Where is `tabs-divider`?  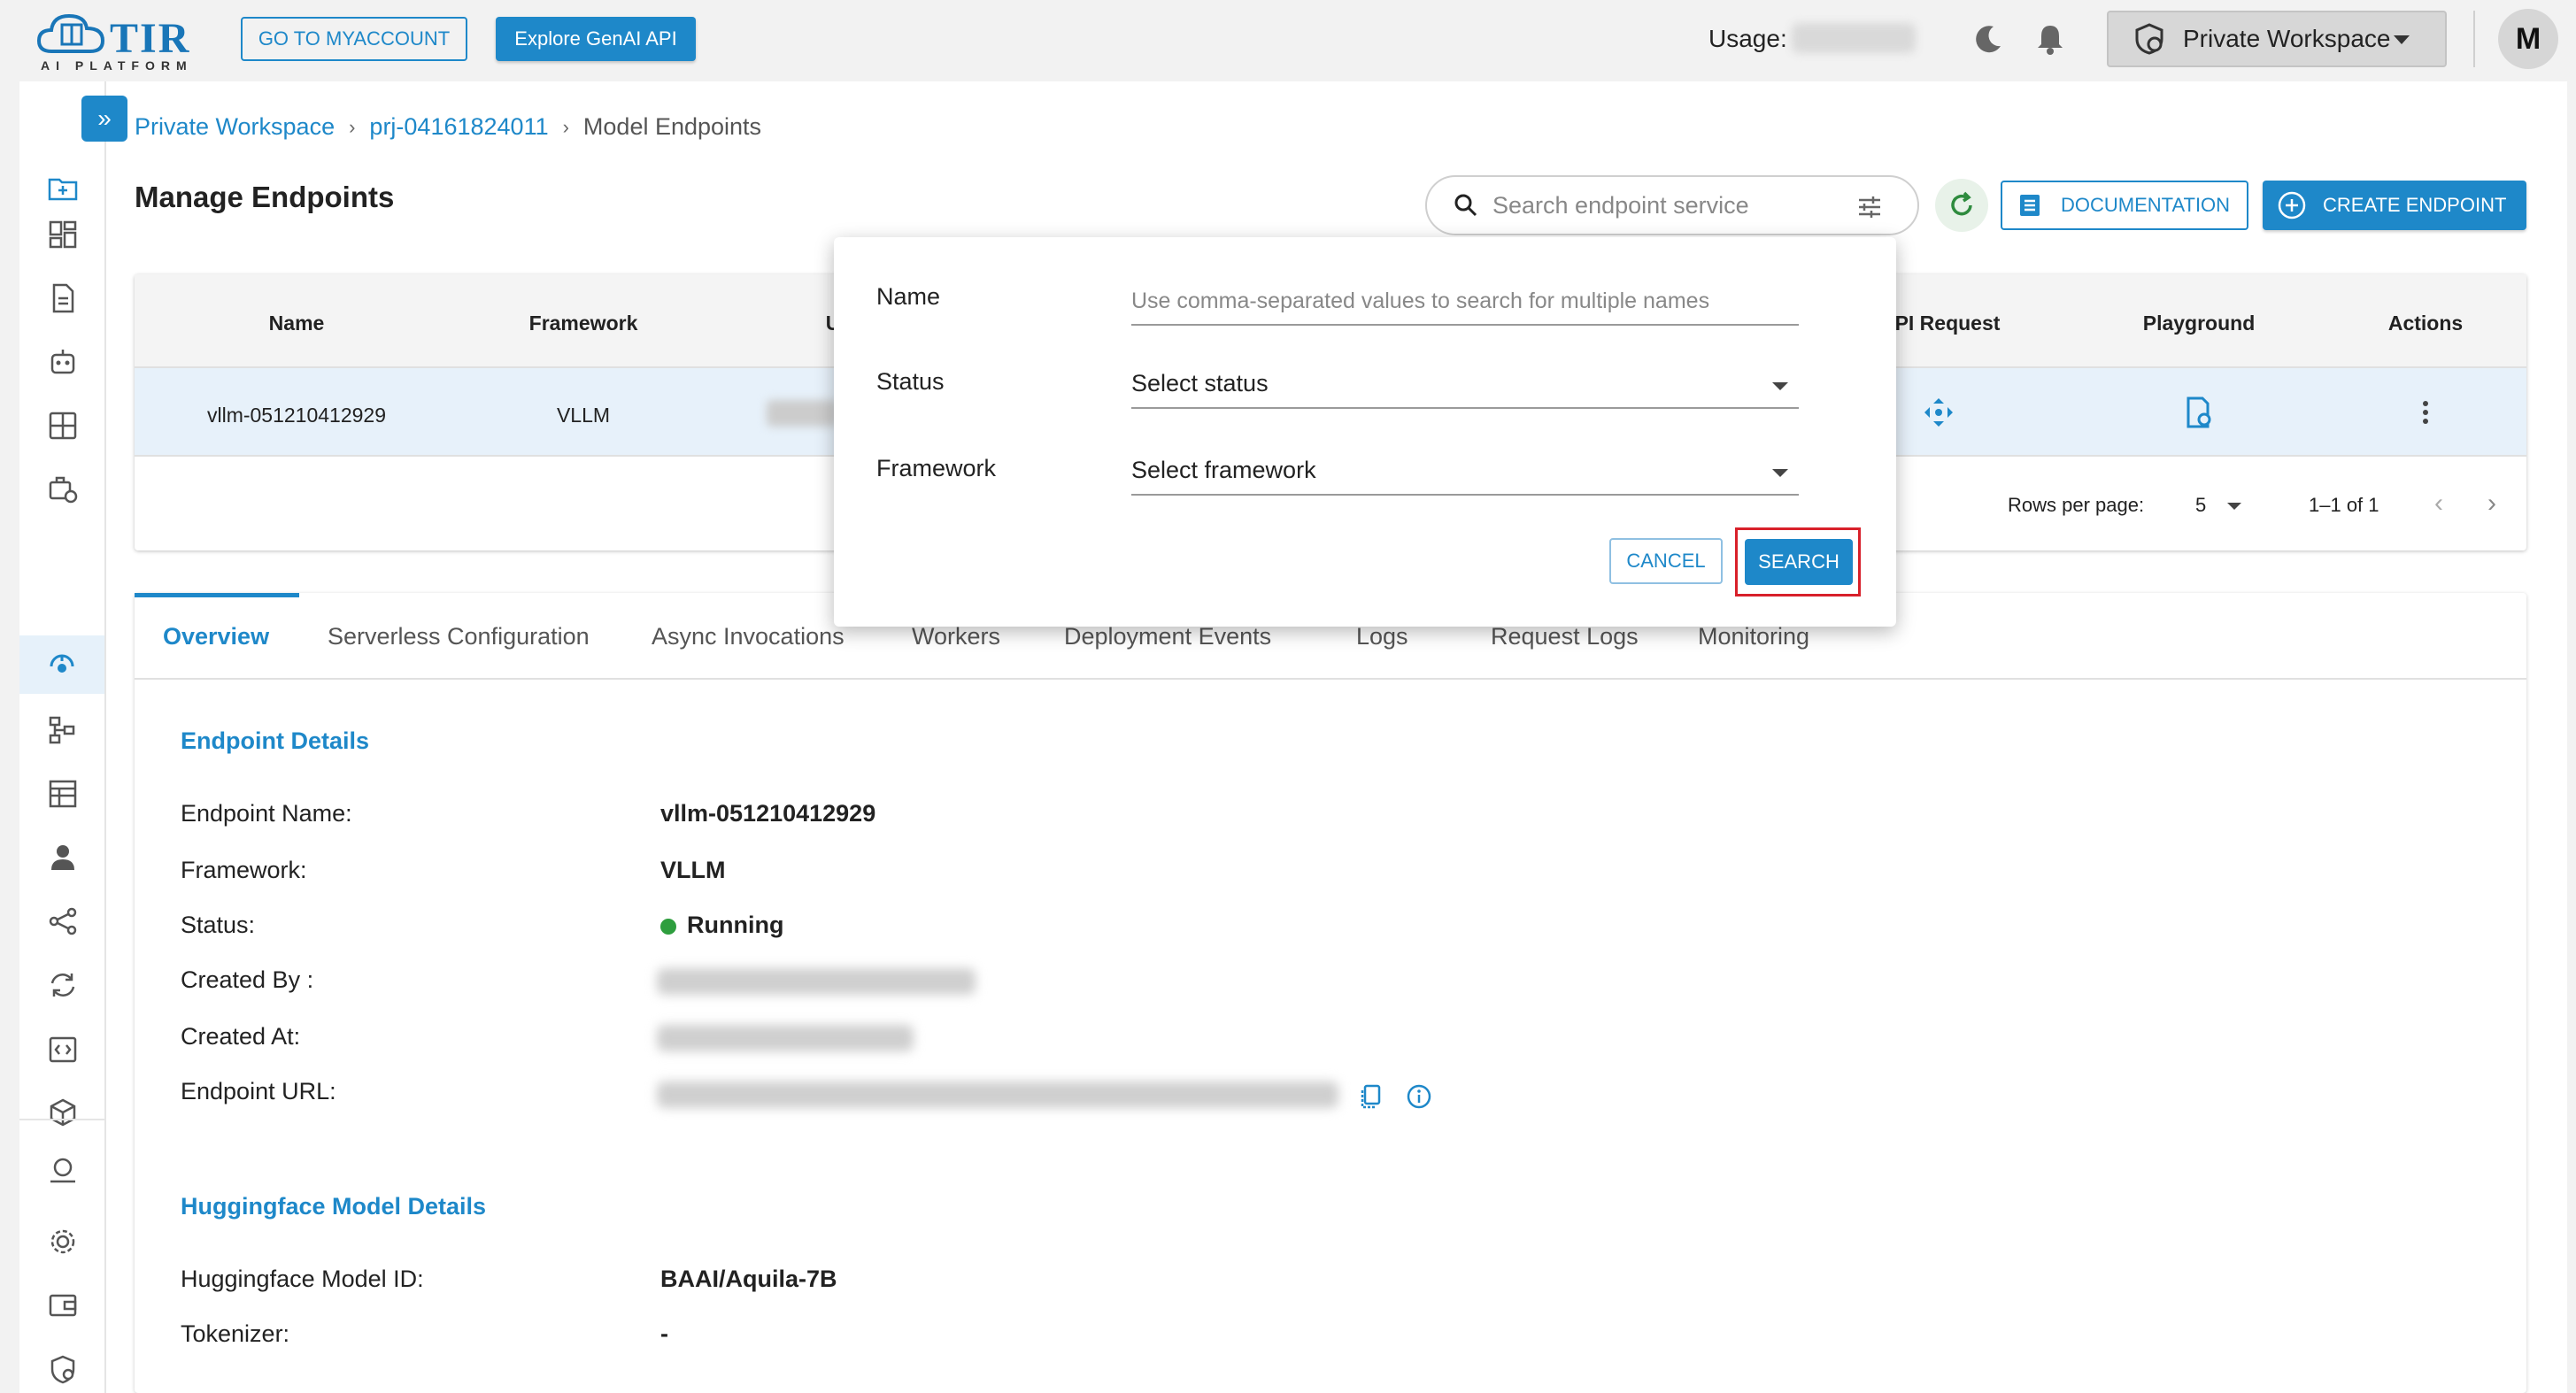 tabs-divider is located at coordinates (1330, 679).